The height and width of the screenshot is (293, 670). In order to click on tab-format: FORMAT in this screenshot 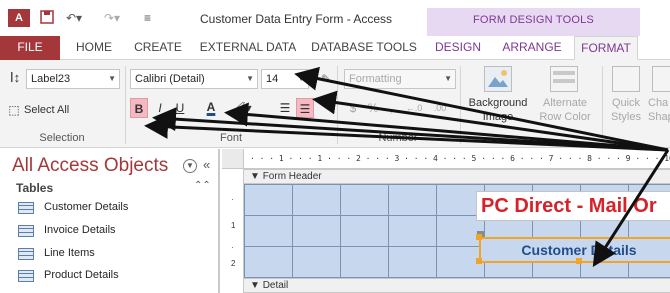, I will do `click(606, 48)`.